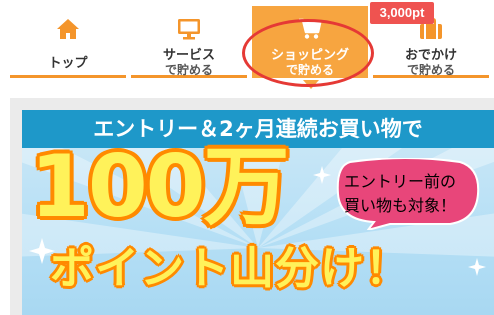 This screenshot has width=494, height=315. Describe the element at coordinates (400, 181) in the screenshot. I see `bubble-line-1: エントリー前の` at that location.